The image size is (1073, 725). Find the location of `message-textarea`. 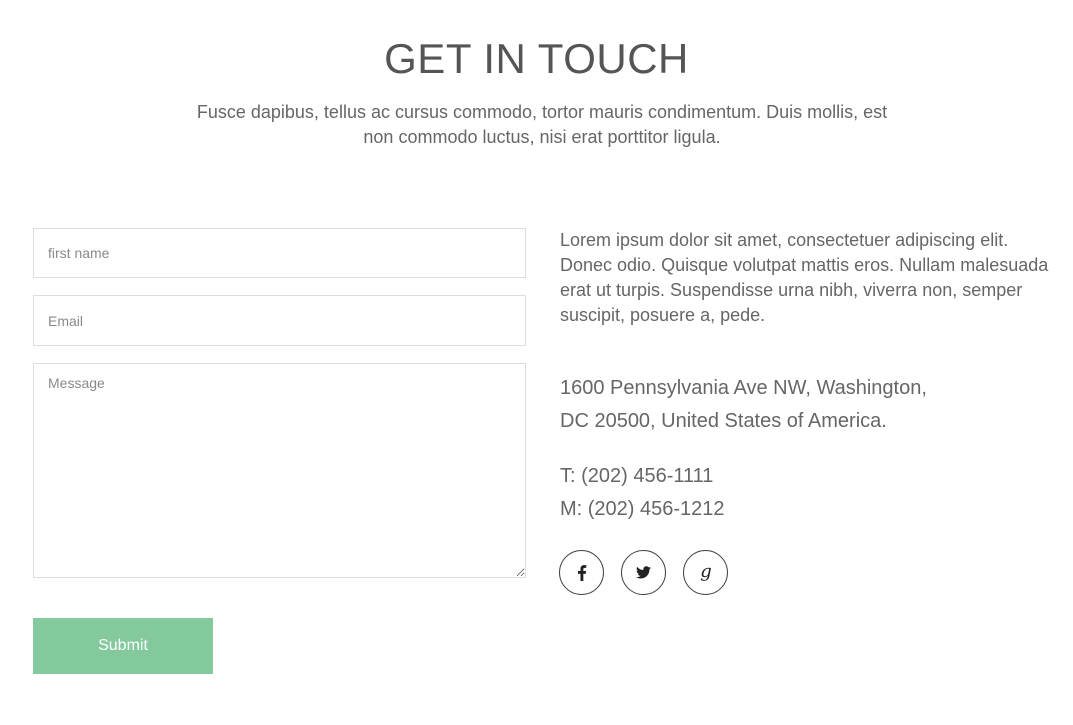

message-textarea is located at coordinates (279, 470).